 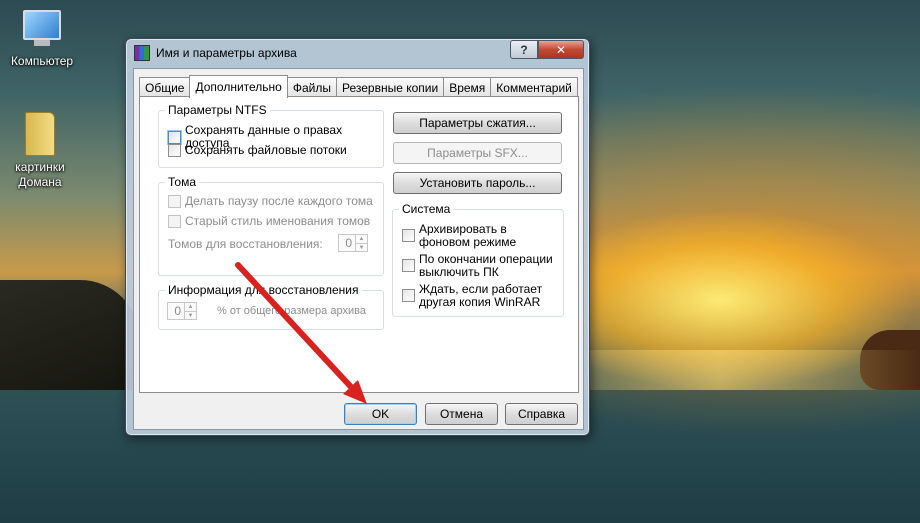 What do you see at coordinates (291, 311) in the screenshot?
I see `recovery-percent-unit: % от общего размера архива` at bounding box center [291, 311].